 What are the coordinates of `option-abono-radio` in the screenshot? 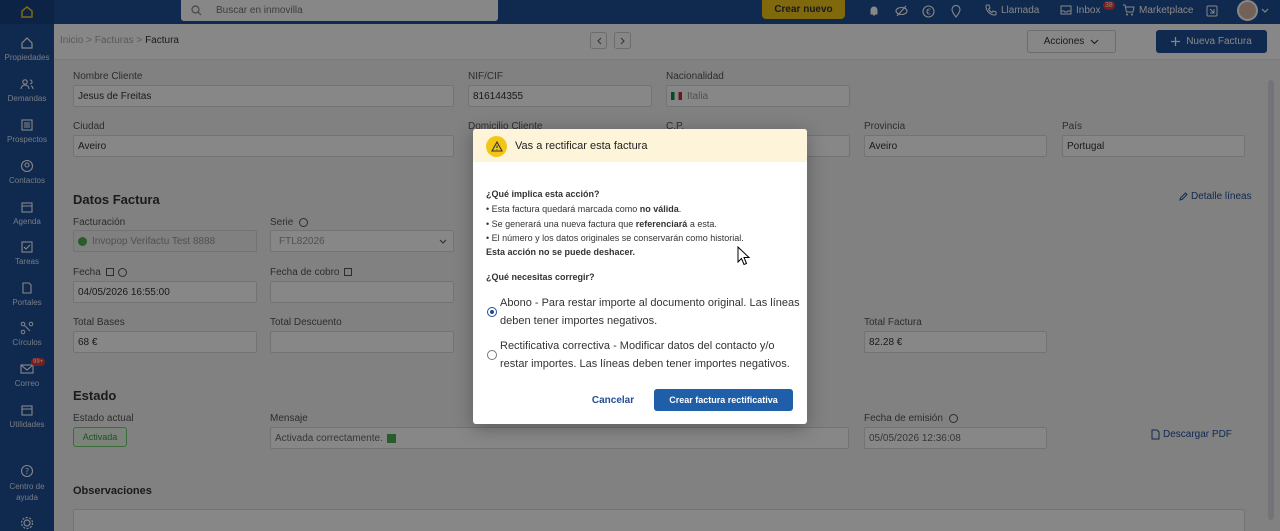 It's located at (492, 312).